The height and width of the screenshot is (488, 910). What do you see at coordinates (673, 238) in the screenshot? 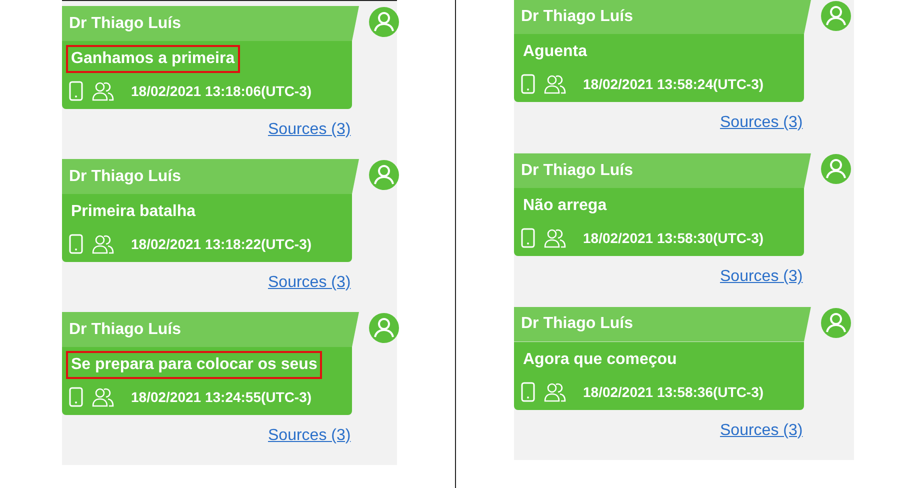
I see `timestamp: 18/02/2021 13:58:30(UTC-3)` at bounding box center [673, 238].